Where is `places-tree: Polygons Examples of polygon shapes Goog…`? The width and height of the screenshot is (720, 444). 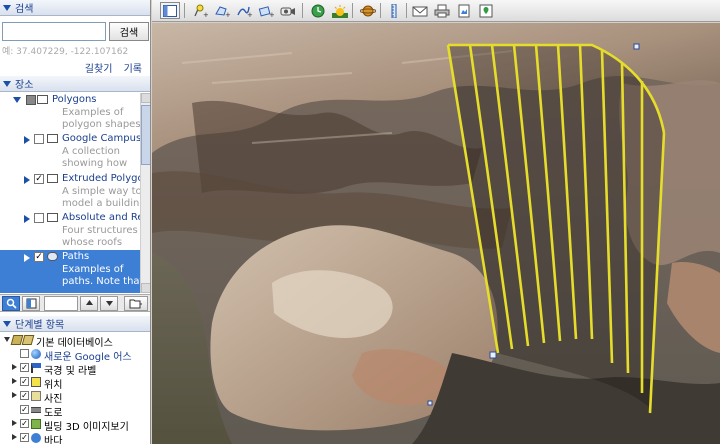 places-tree: Polygons Examples of polygon shapes Goog… is located at coordinates (70, 193).